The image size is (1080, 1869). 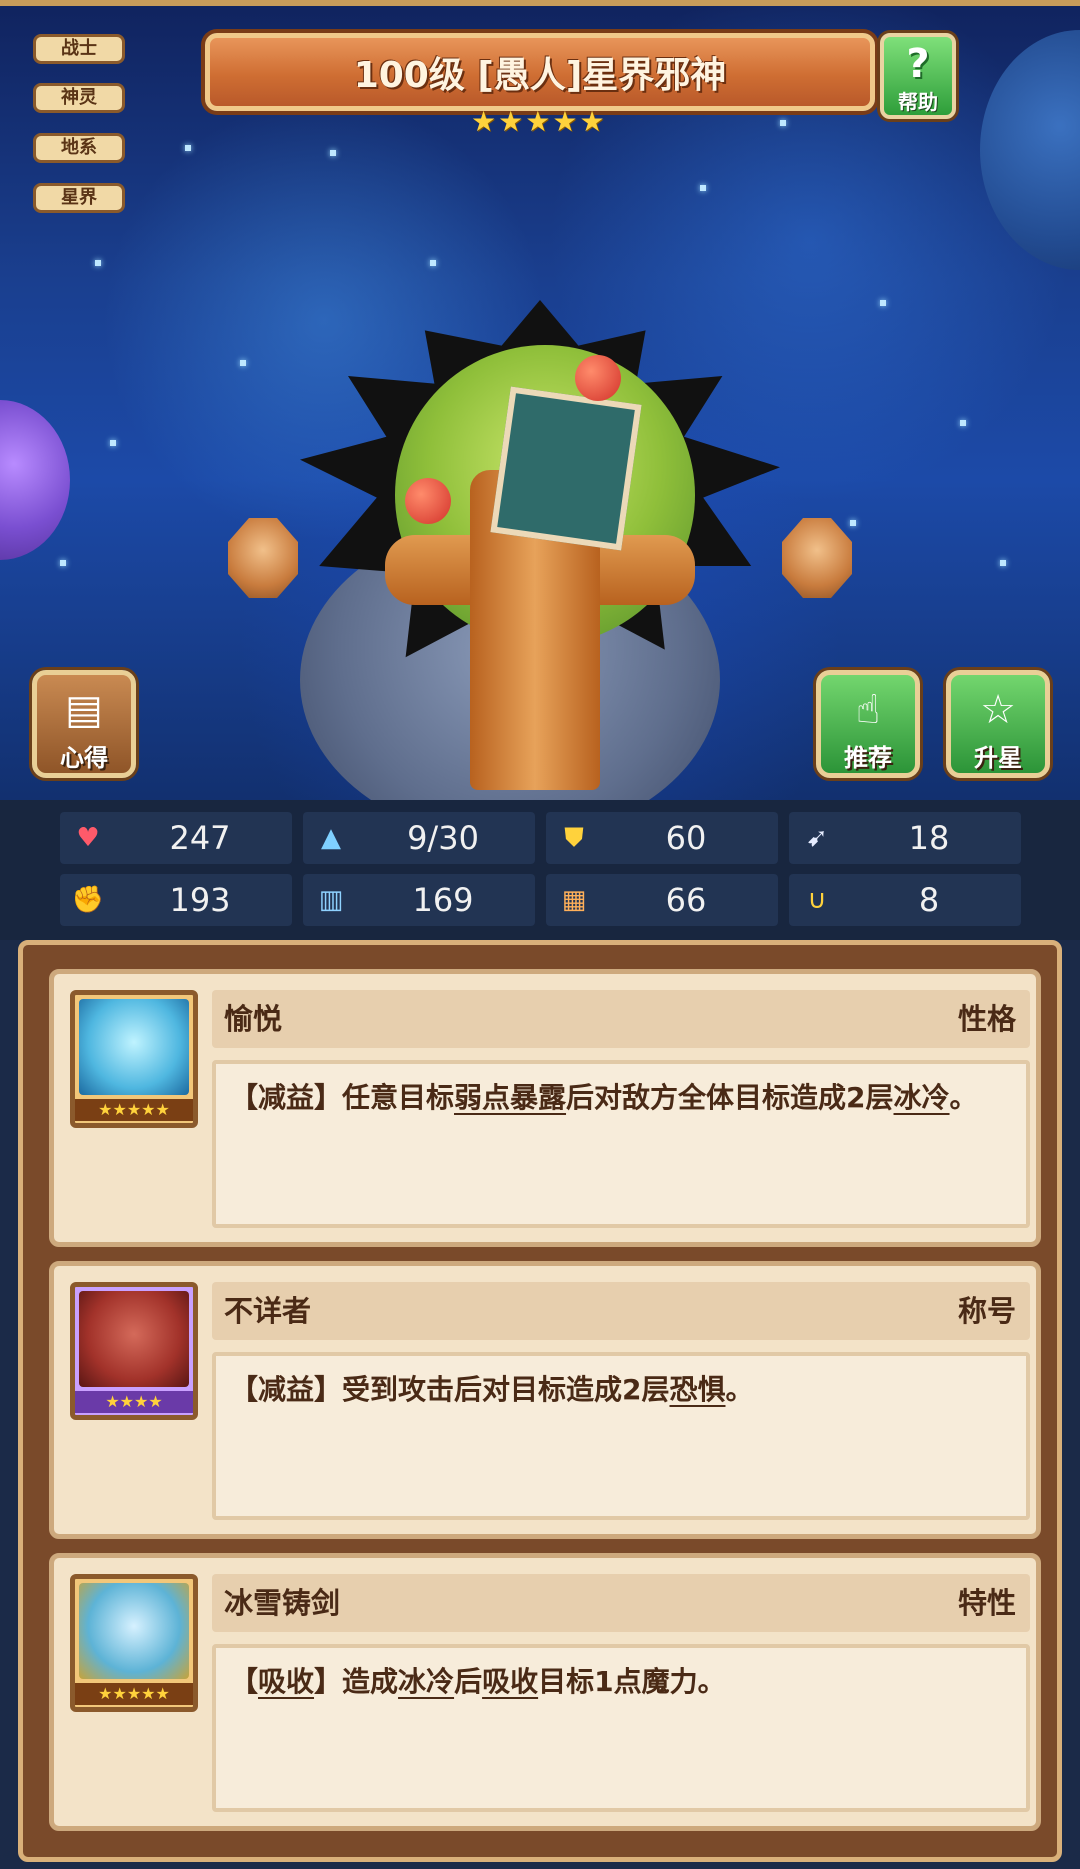 I want to click on stat-value: 193, so click(x=200, y=900).